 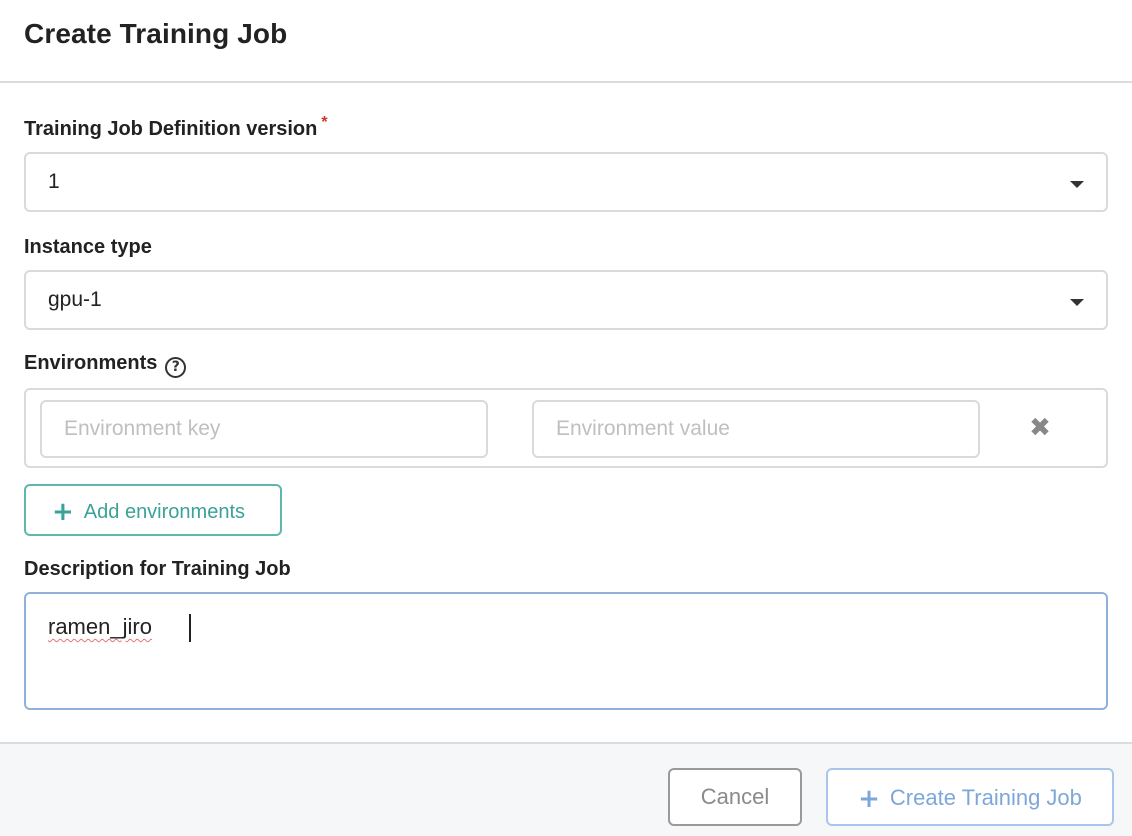 What do you see at coordinates (566, 300) in the screenshot?
I see `instance-type-select: gpu-1` at bounding box center [566, 300].